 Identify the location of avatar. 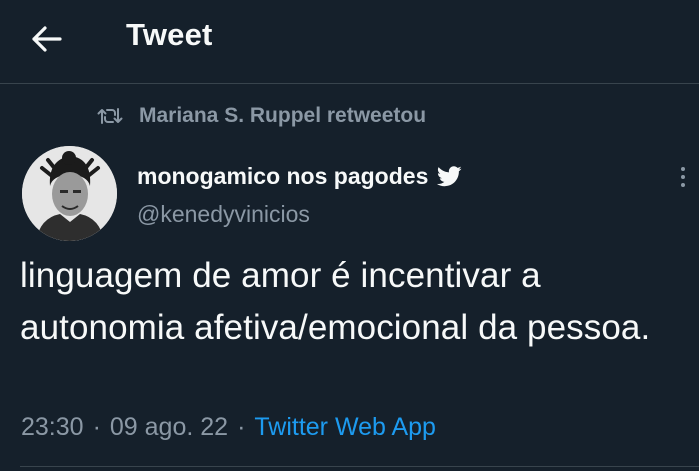
(69, 193).